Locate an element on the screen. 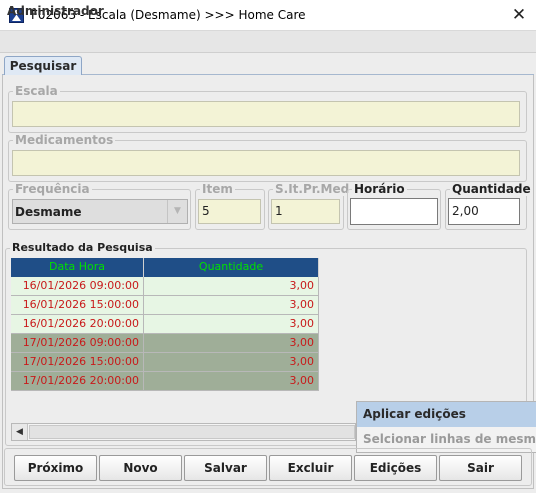 The height and width of the screenshot is (493, 536). close-button: ✕ is located at coordinates (519, 15).